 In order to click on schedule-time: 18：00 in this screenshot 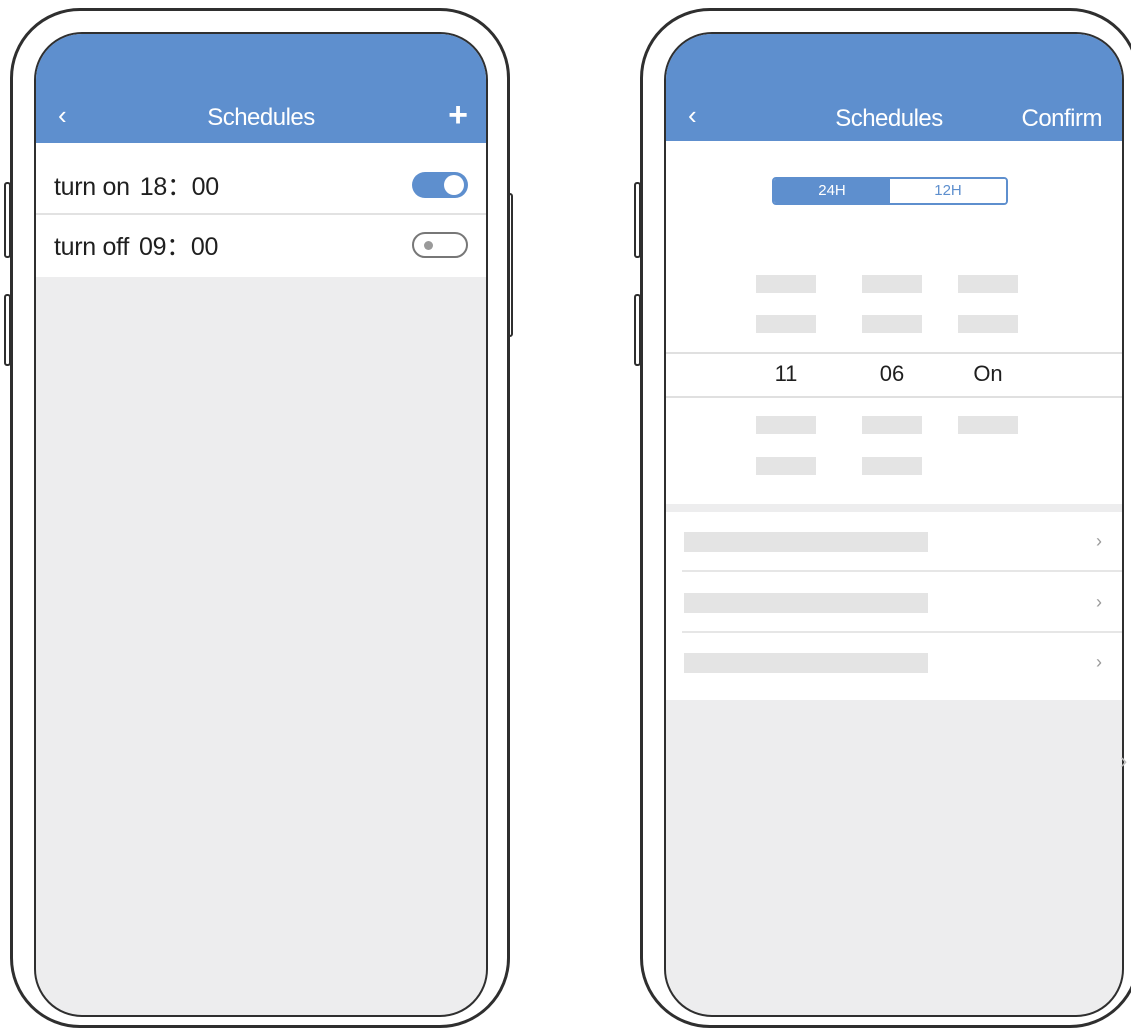, I will do `click(179, 187)`.